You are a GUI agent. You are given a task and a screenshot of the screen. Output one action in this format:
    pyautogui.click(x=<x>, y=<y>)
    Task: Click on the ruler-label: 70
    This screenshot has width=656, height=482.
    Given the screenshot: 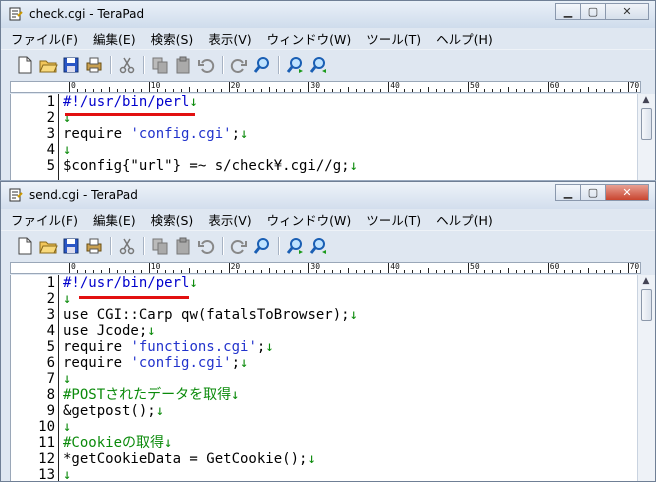 What is the action you would take?
    pyautogui.click(x=634, y=266)
    